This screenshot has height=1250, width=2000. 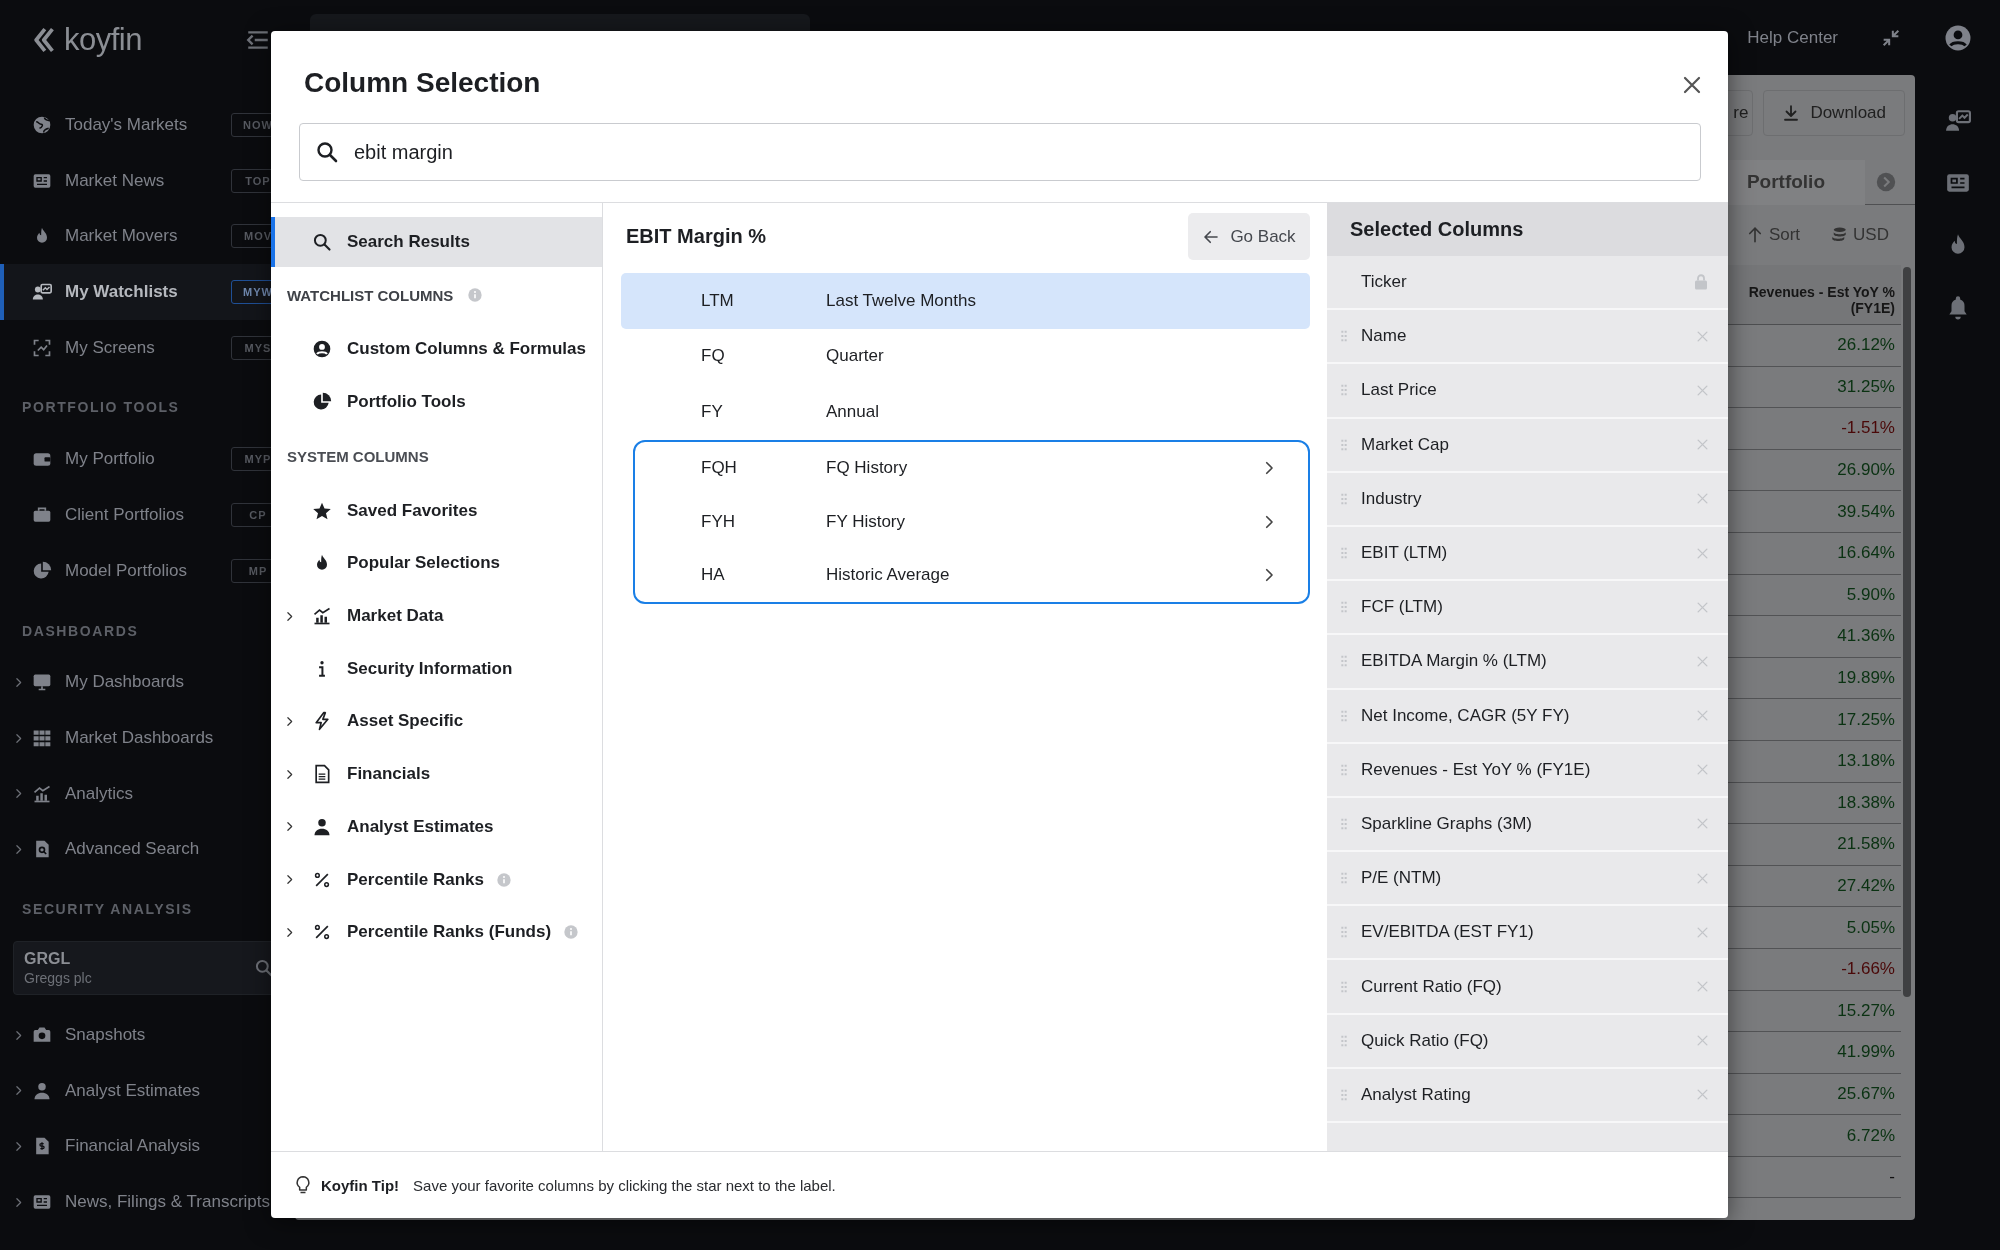 I want to click on company-name: Greggs plc, so click(x=58, y=978).